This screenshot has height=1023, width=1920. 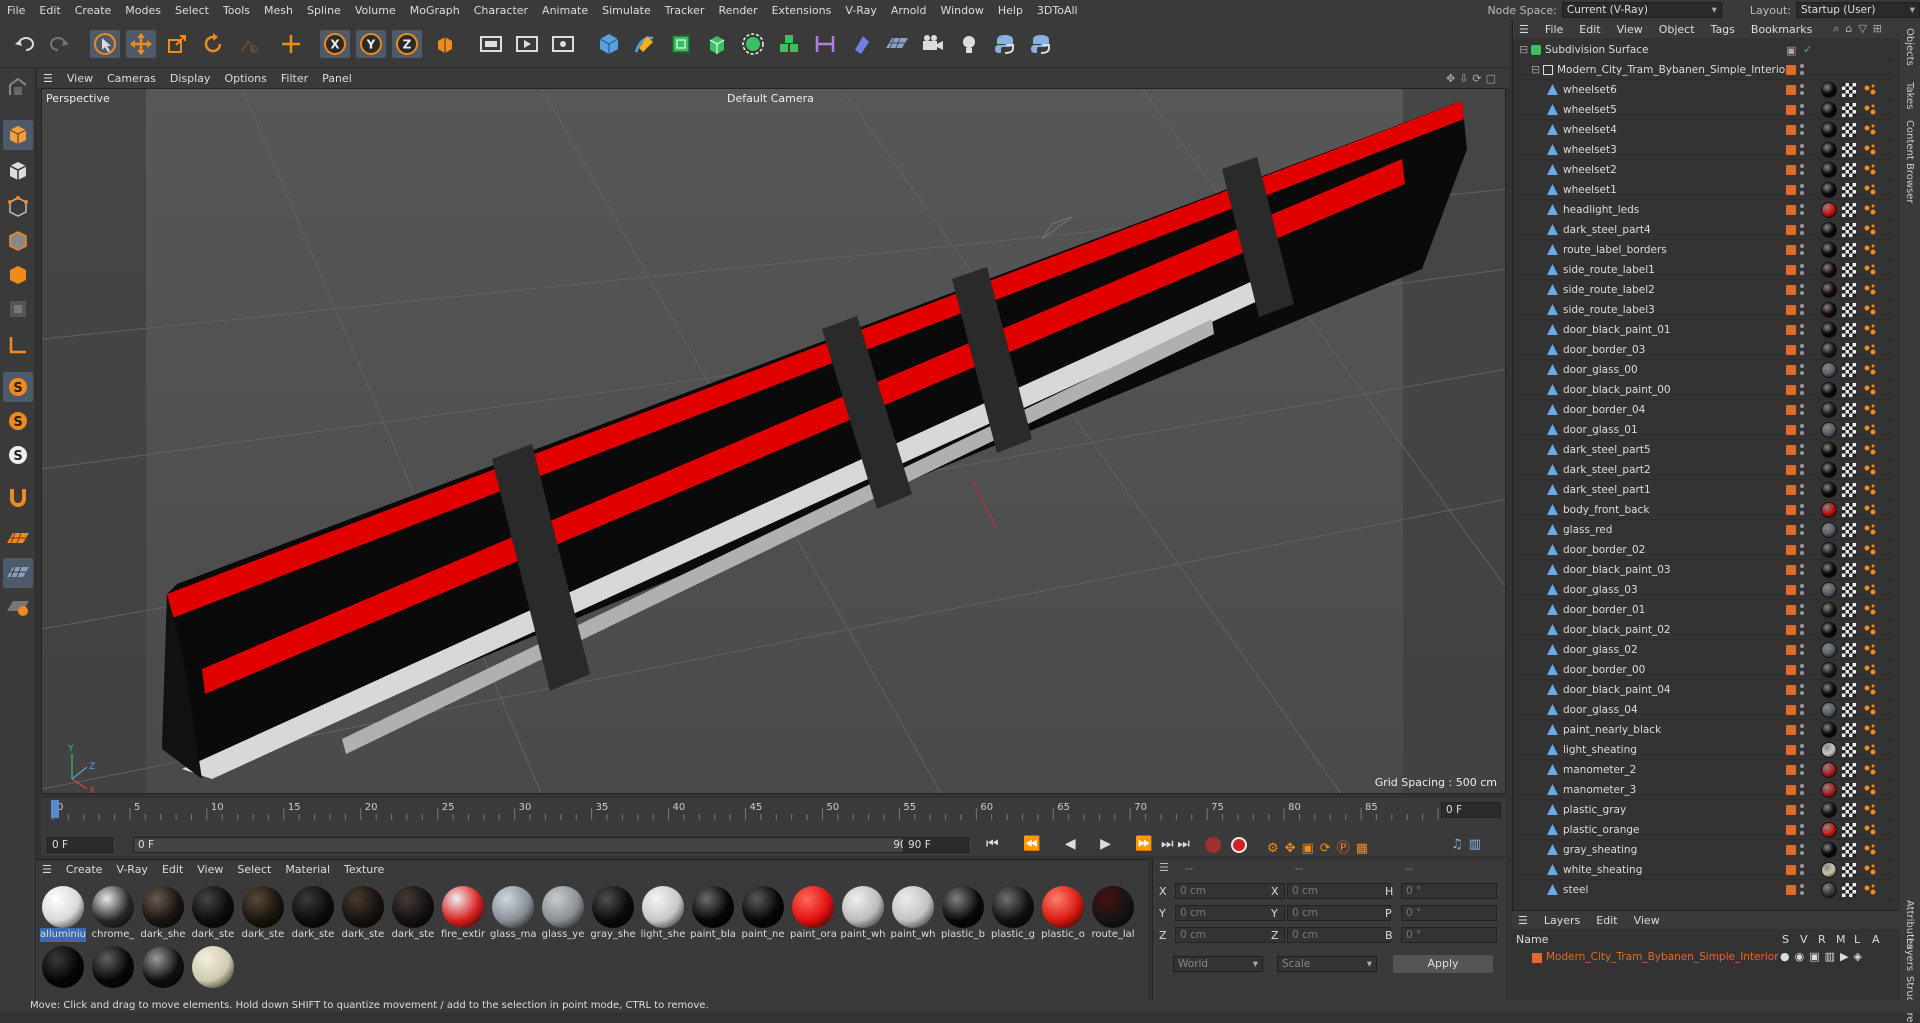 I want to click on menu-edit: Edit, so click(x=49, y=10).